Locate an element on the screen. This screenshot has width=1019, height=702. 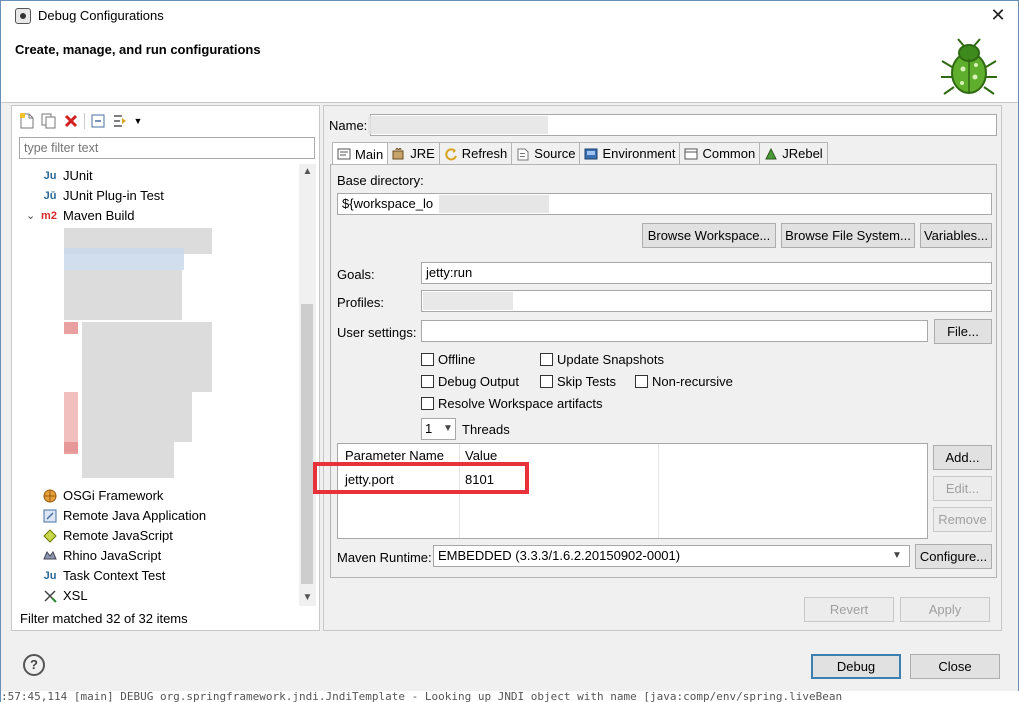
tree-item-label: OSGi Framework is located at coordinates (113, 495).